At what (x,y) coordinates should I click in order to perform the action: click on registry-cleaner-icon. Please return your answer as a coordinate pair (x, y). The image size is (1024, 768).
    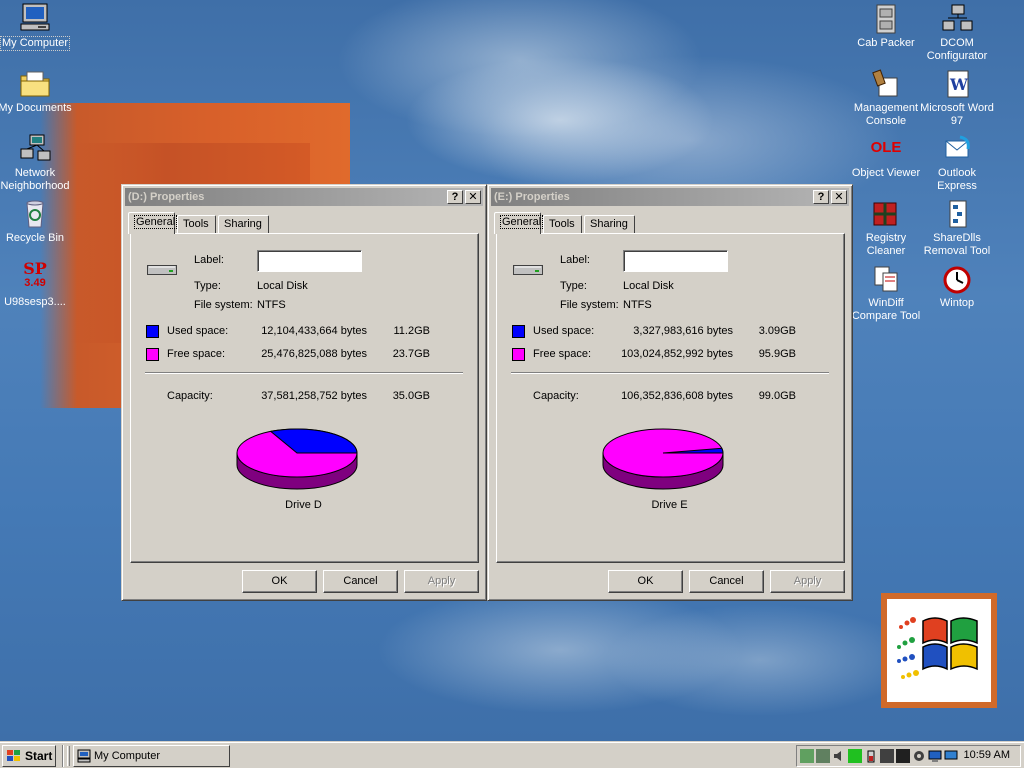
    Looking at the image, I should click on (886, 214).